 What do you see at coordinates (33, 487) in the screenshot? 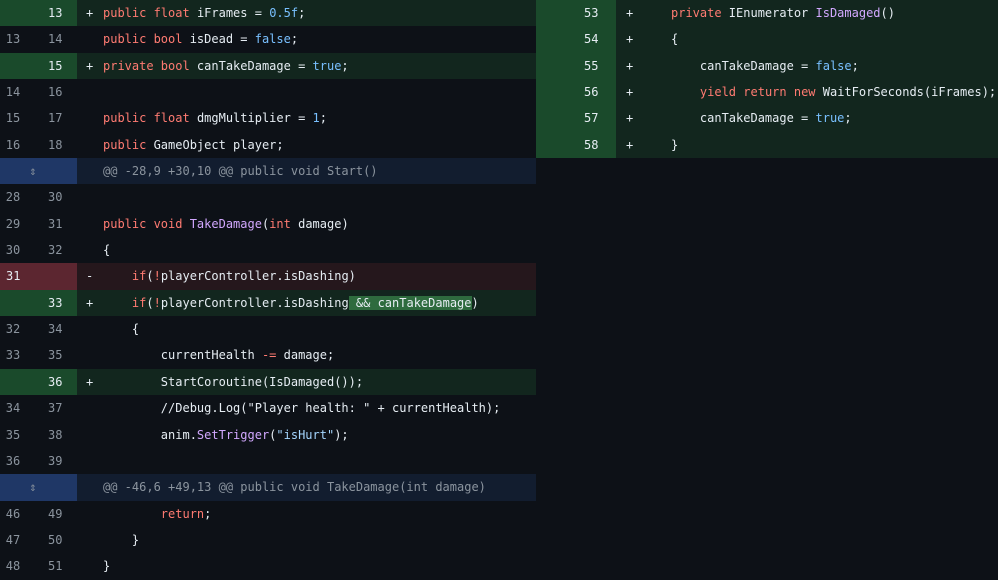
I see `unfold-icon: ⇕` at bounding box center [33, 487].